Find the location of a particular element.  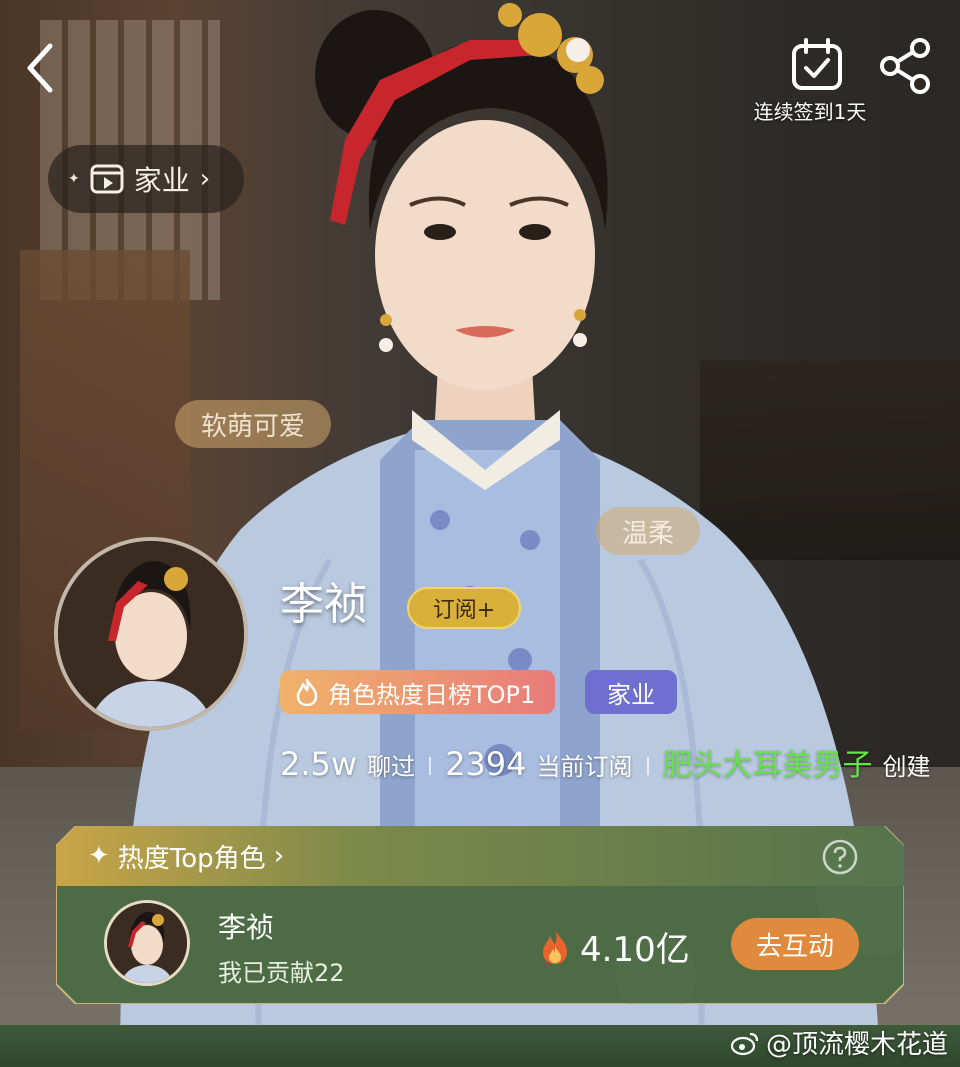

subscribe-button: 订阅+ is located at coordinates (464, 608).